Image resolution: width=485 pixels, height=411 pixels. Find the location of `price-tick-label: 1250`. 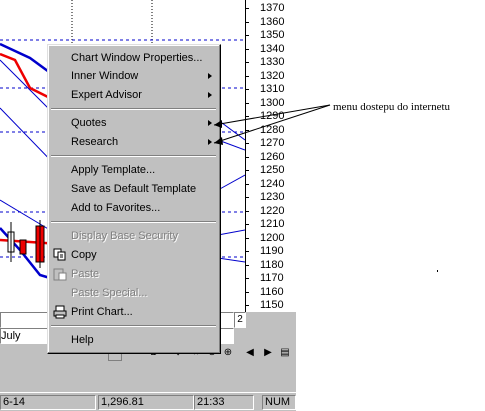

price-tick-label: 1250 is located at coordinates (272, 170).